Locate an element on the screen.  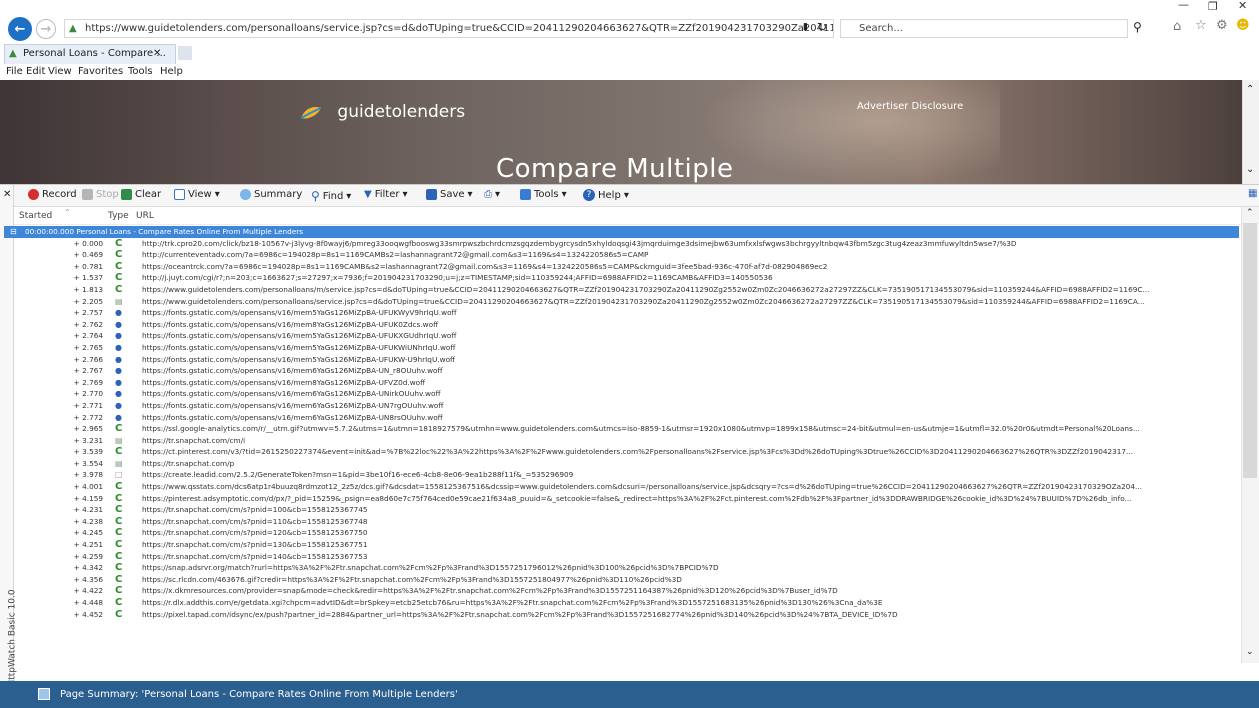
tab-close-icon: ✕ is located at coordinates (157, 54).